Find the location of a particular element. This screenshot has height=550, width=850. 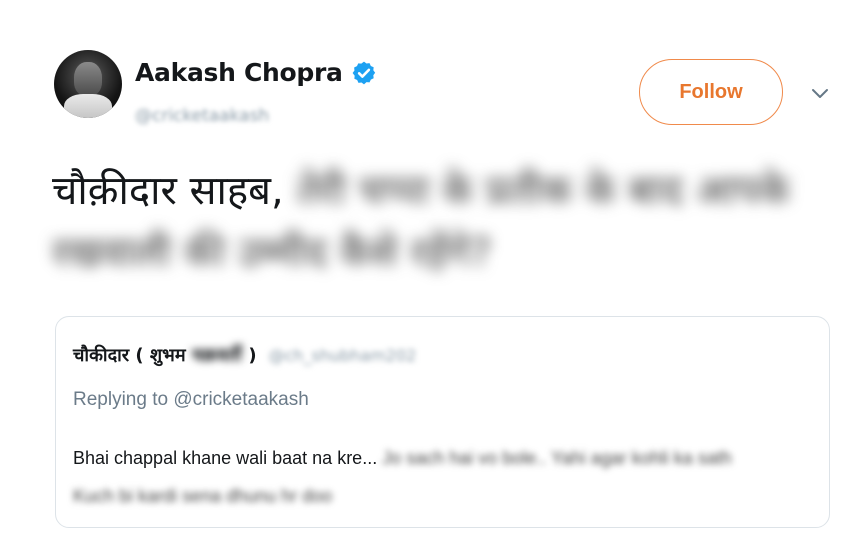

quoted-name-blurred: चक्रवर्ती is located at coordinates (217, 355).